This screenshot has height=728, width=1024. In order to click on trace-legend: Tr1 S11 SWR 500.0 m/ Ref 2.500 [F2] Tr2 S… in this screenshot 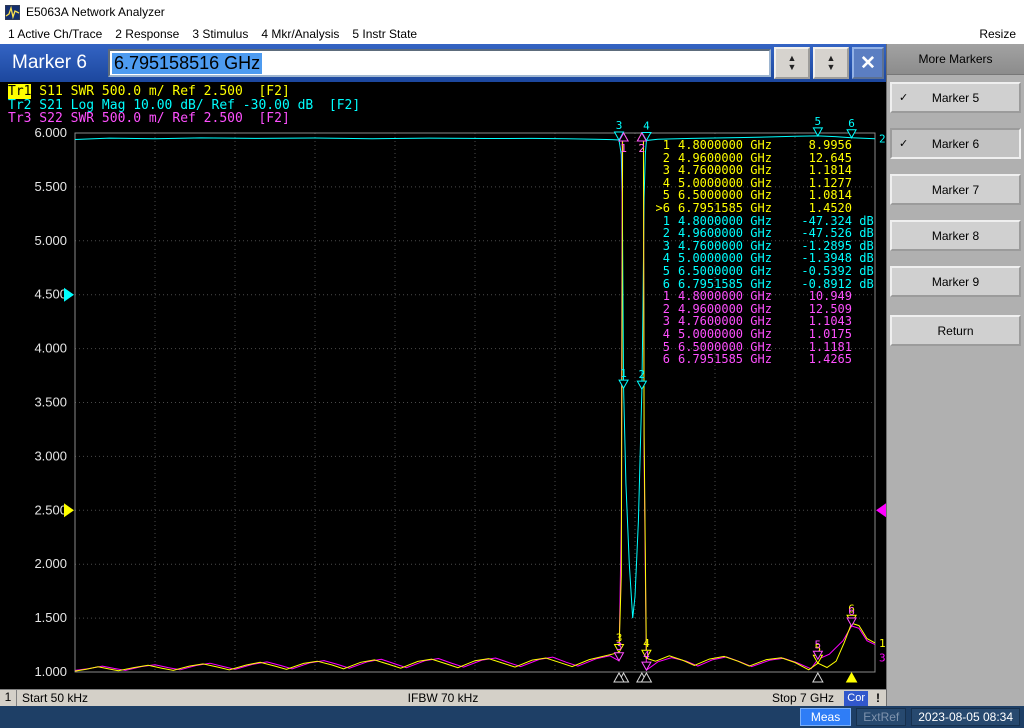, I will do `click(184, 105)`.